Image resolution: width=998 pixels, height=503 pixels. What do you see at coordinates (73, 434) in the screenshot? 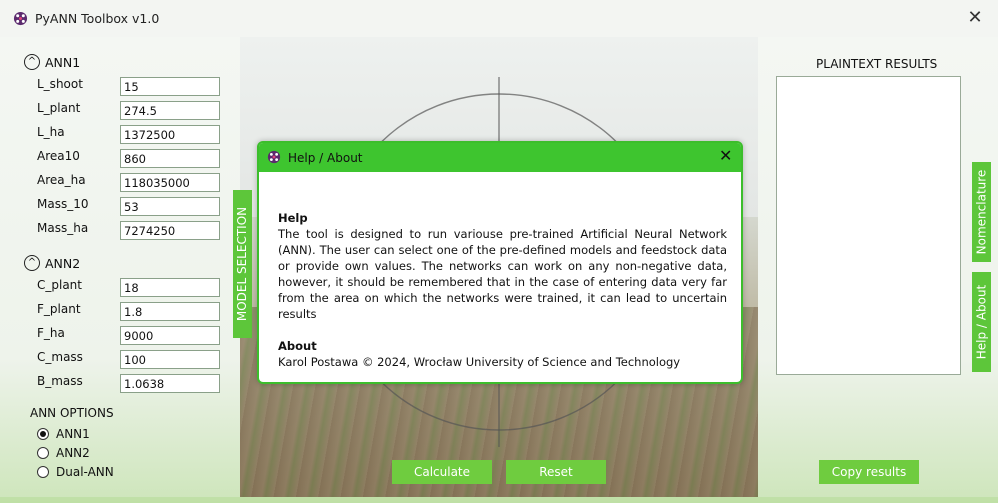
I see `radio-label: ANN1` at bounding box center [73, 434].